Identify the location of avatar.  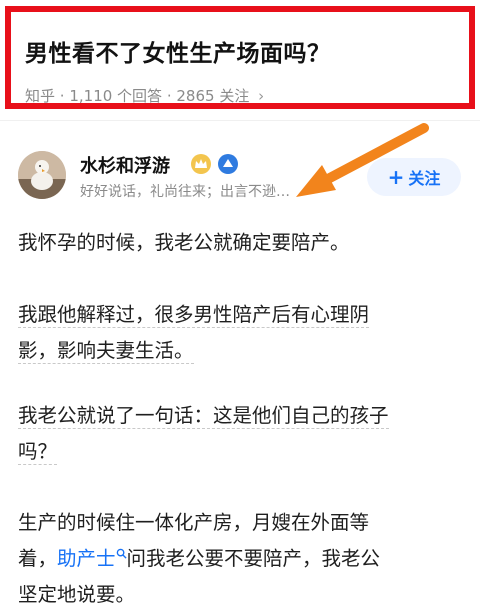
(42, 175).